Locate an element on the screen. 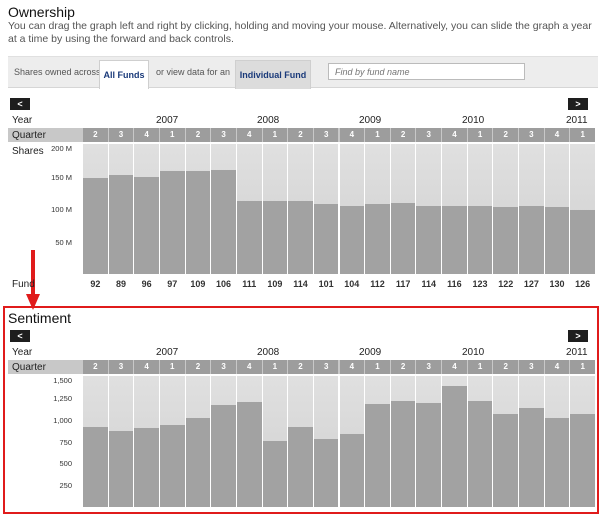  view-data-label: or view data for an is located at coordinates (193, 72).